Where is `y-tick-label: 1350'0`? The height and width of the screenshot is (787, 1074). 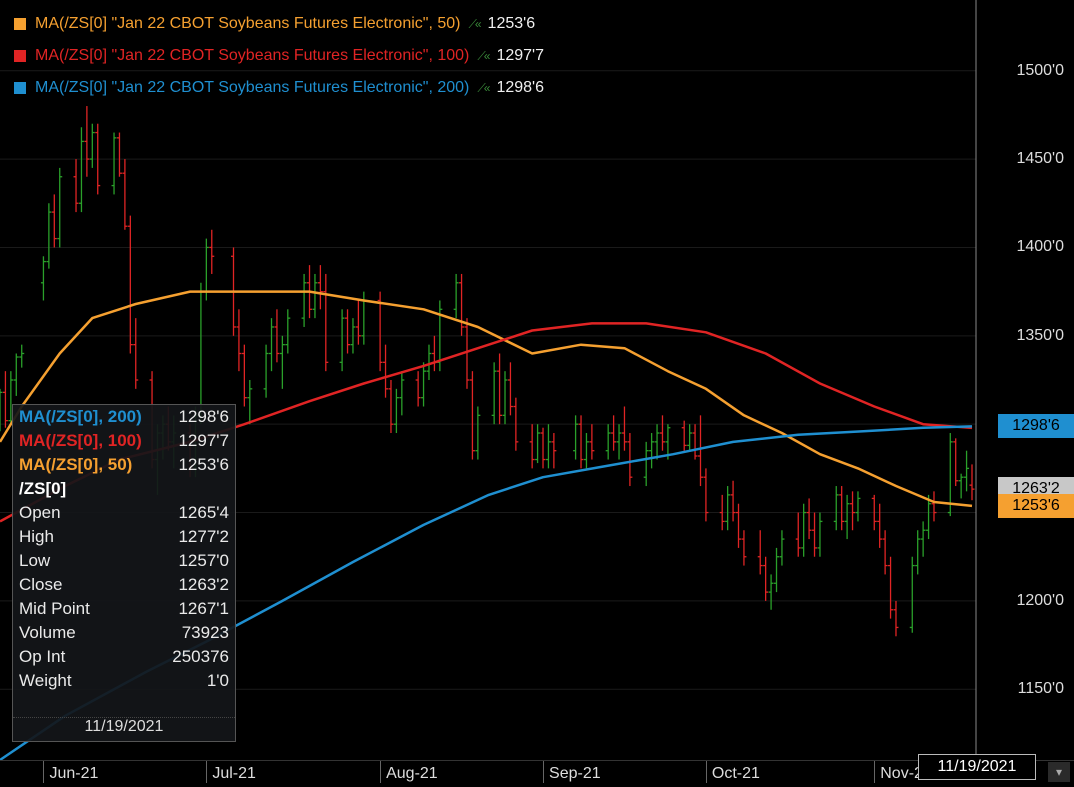
y-tick-label: 1350'0 is located at coordinates (1040, 335).